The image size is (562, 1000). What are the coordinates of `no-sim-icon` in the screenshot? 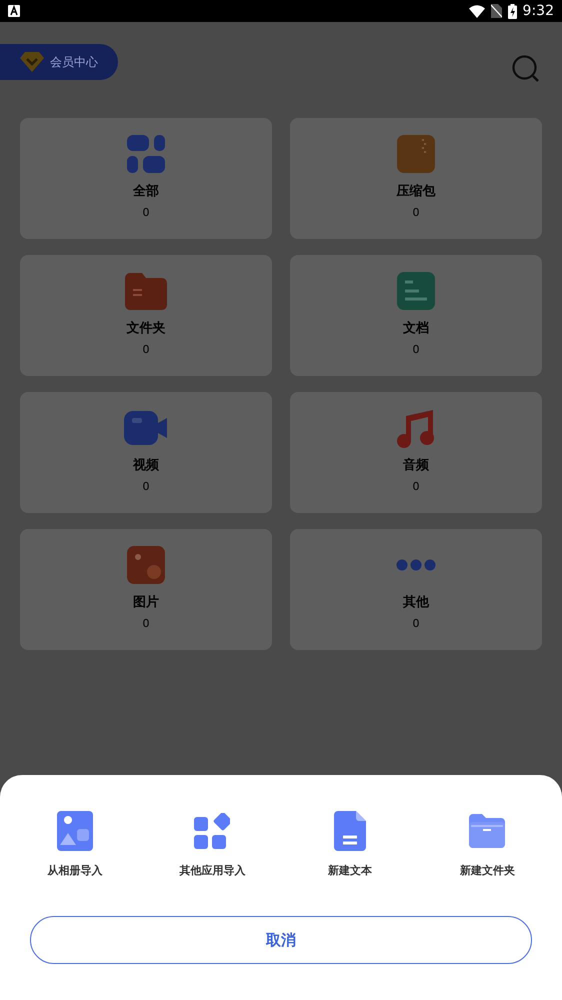 It's located at (496, 11).